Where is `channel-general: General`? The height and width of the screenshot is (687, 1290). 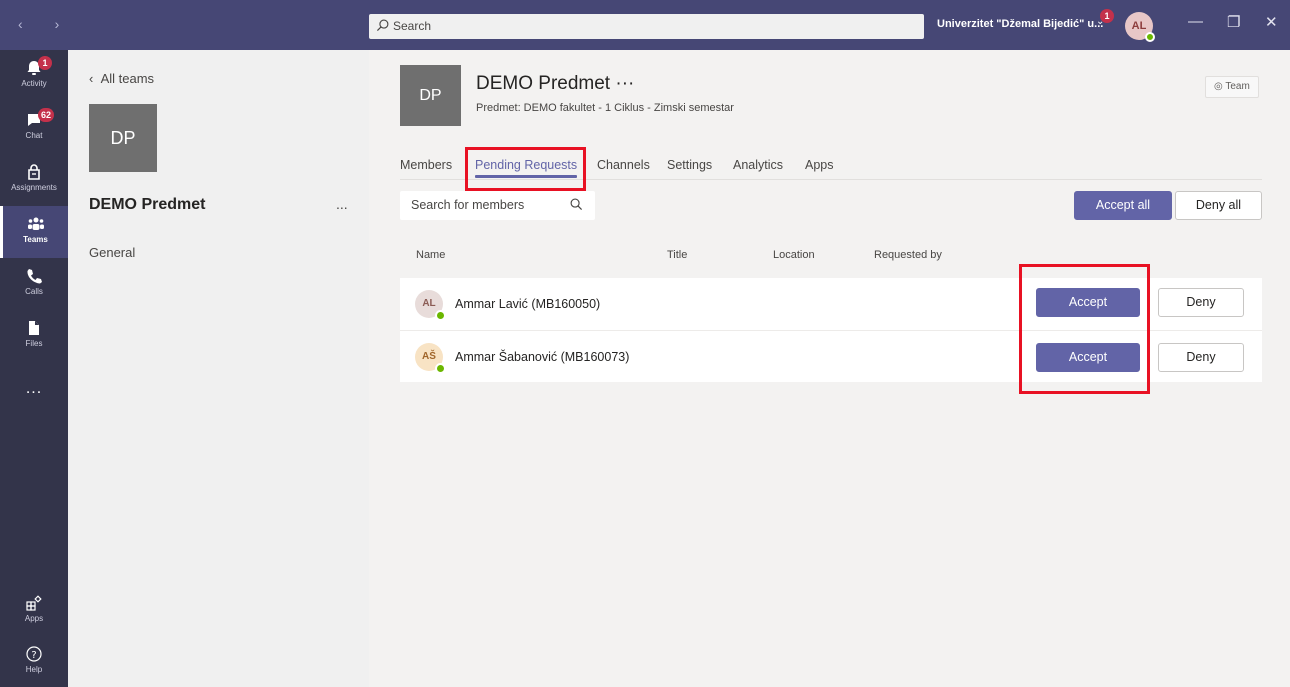 channel-general: General is located at coordinates (112, 252).